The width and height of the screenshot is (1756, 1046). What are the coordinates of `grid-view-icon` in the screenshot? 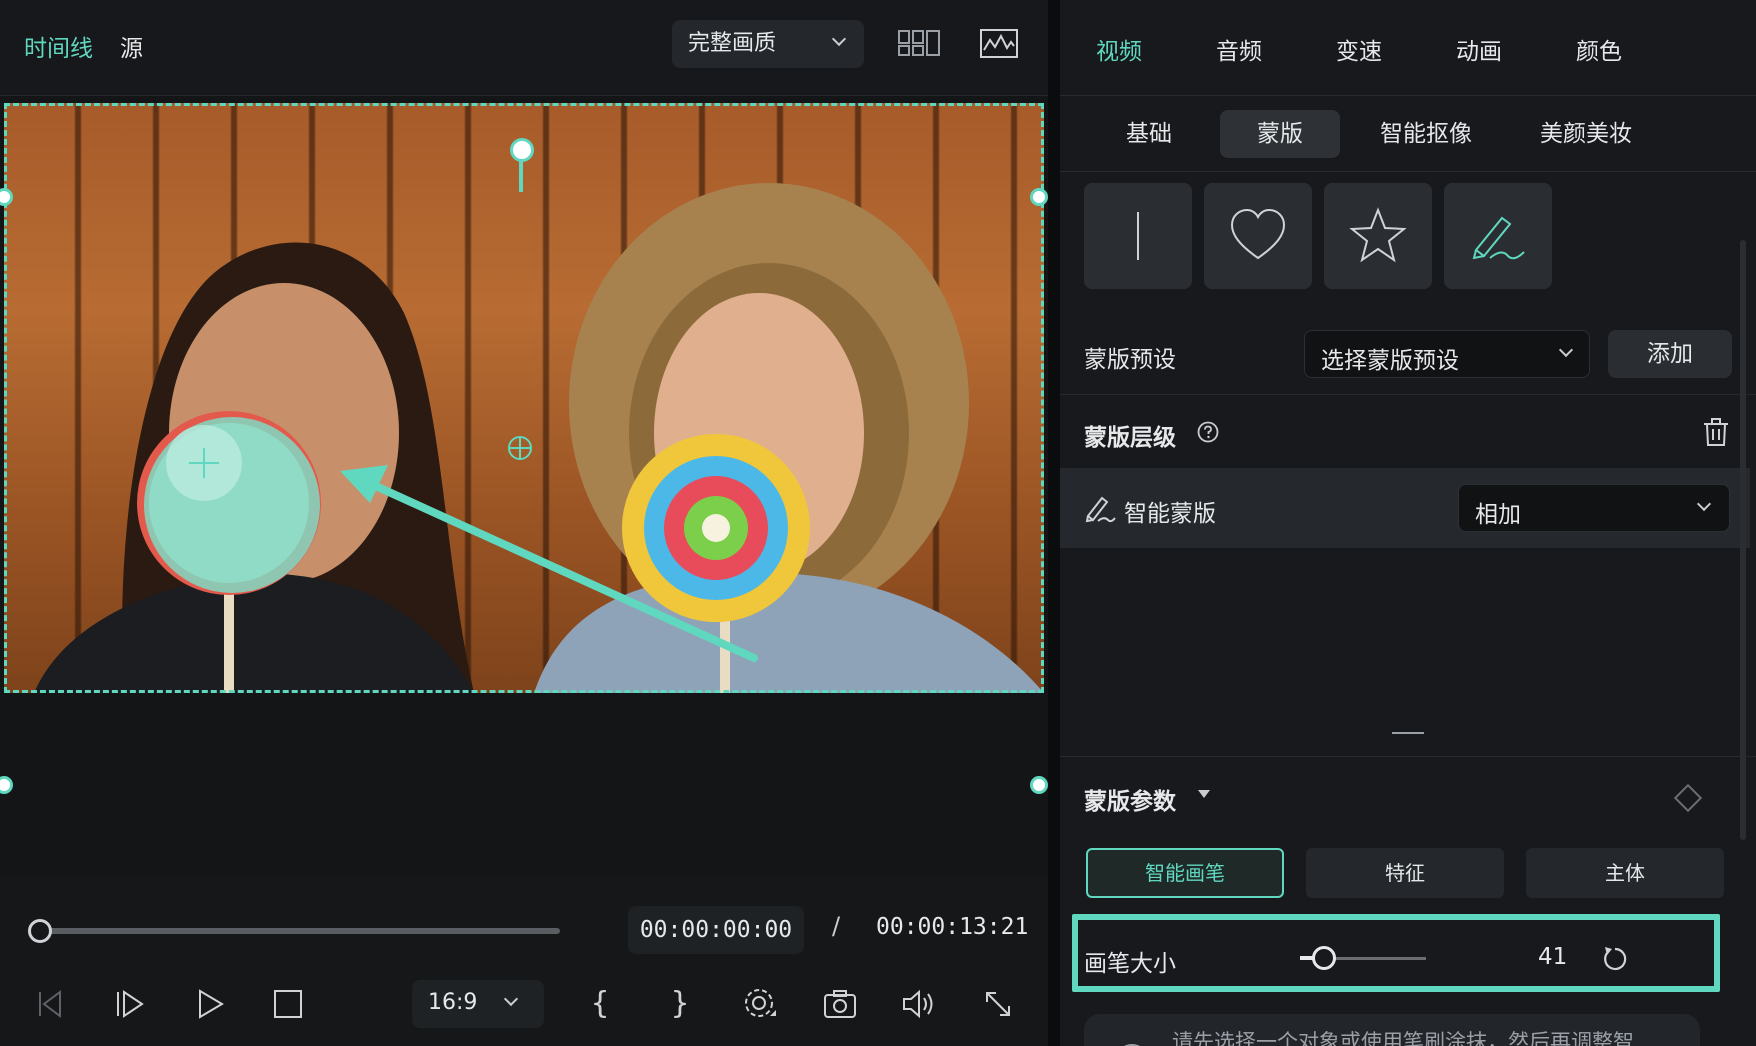 It's located at (919, 46).